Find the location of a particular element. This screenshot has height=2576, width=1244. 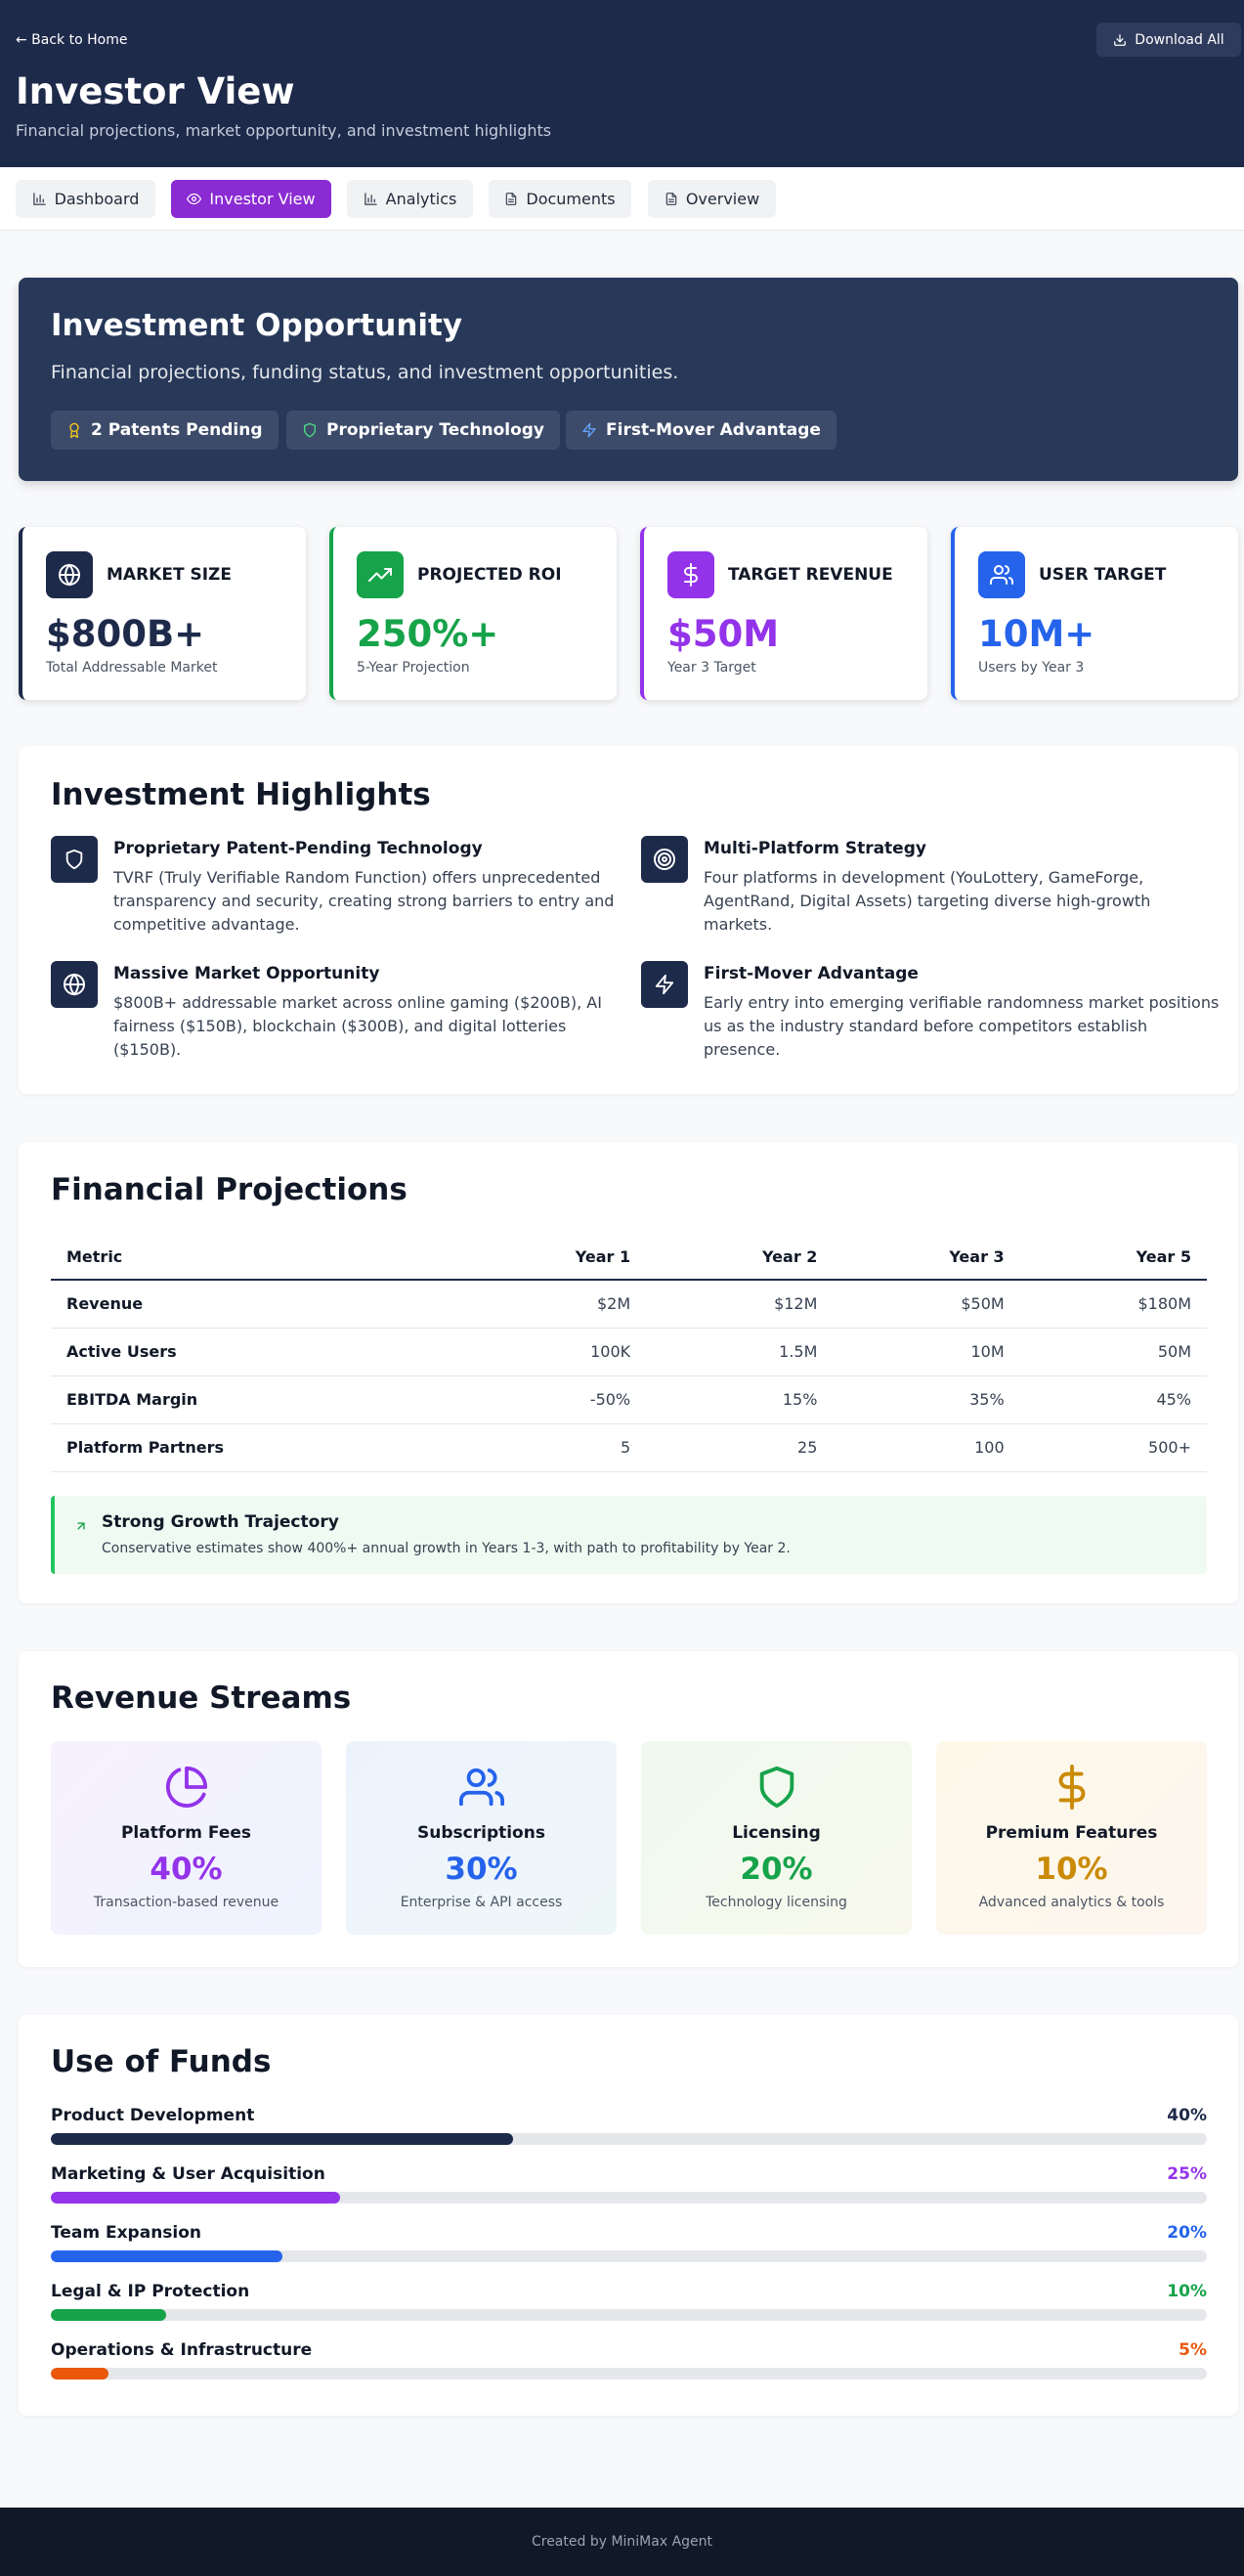

revenue-name: Subscriptions is located at coordinates (481, 1833).